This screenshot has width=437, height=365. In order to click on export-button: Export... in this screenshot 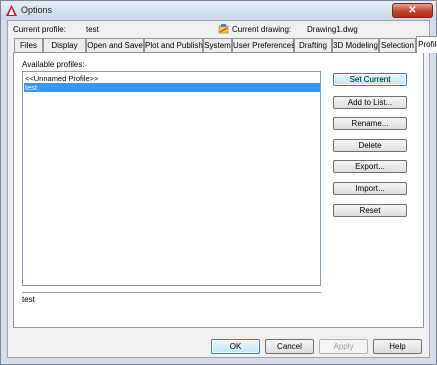, I will do `click(370, 166)`.